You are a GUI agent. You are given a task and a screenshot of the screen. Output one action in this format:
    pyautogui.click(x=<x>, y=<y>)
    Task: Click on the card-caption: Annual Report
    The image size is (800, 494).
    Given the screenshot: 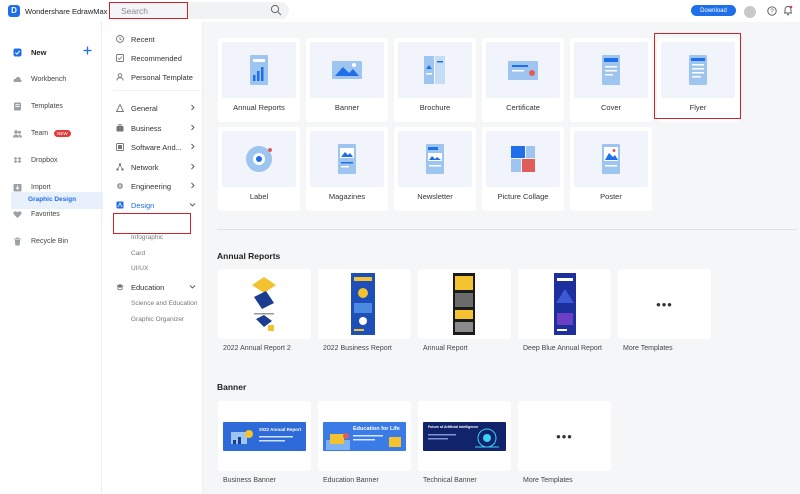 What is the action you would take?
    pyautogui.click(x=445, y=348)
    